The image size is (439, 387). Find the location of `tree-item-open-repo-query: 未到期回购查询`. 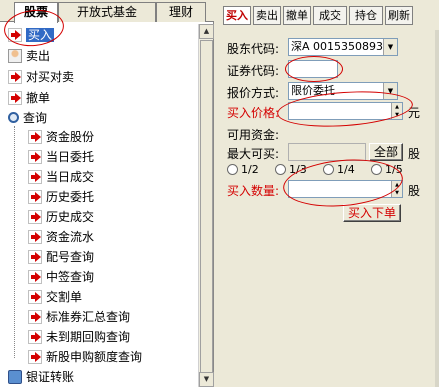

tree-item-open-repo-query: 未到期回购查询 is located at coordinates (79, 337).